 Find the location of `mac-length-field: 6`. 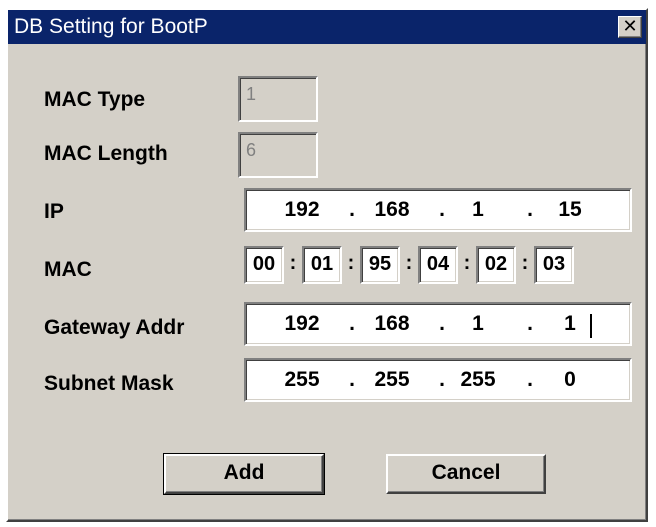

mac-length-field: 6 is located at coordinates (278, 155).